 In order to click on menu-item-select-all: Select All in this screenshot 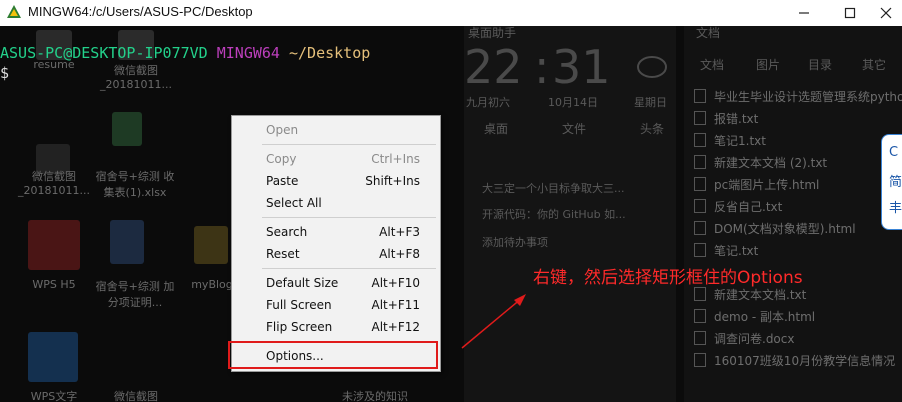, I will do `click(336, 203)`.